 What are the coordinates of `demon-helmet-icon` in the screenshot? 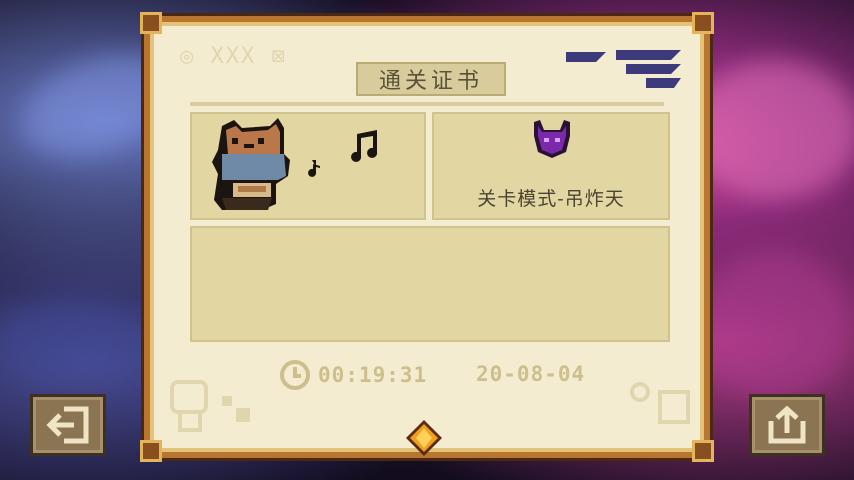 It's located at (552, 139).